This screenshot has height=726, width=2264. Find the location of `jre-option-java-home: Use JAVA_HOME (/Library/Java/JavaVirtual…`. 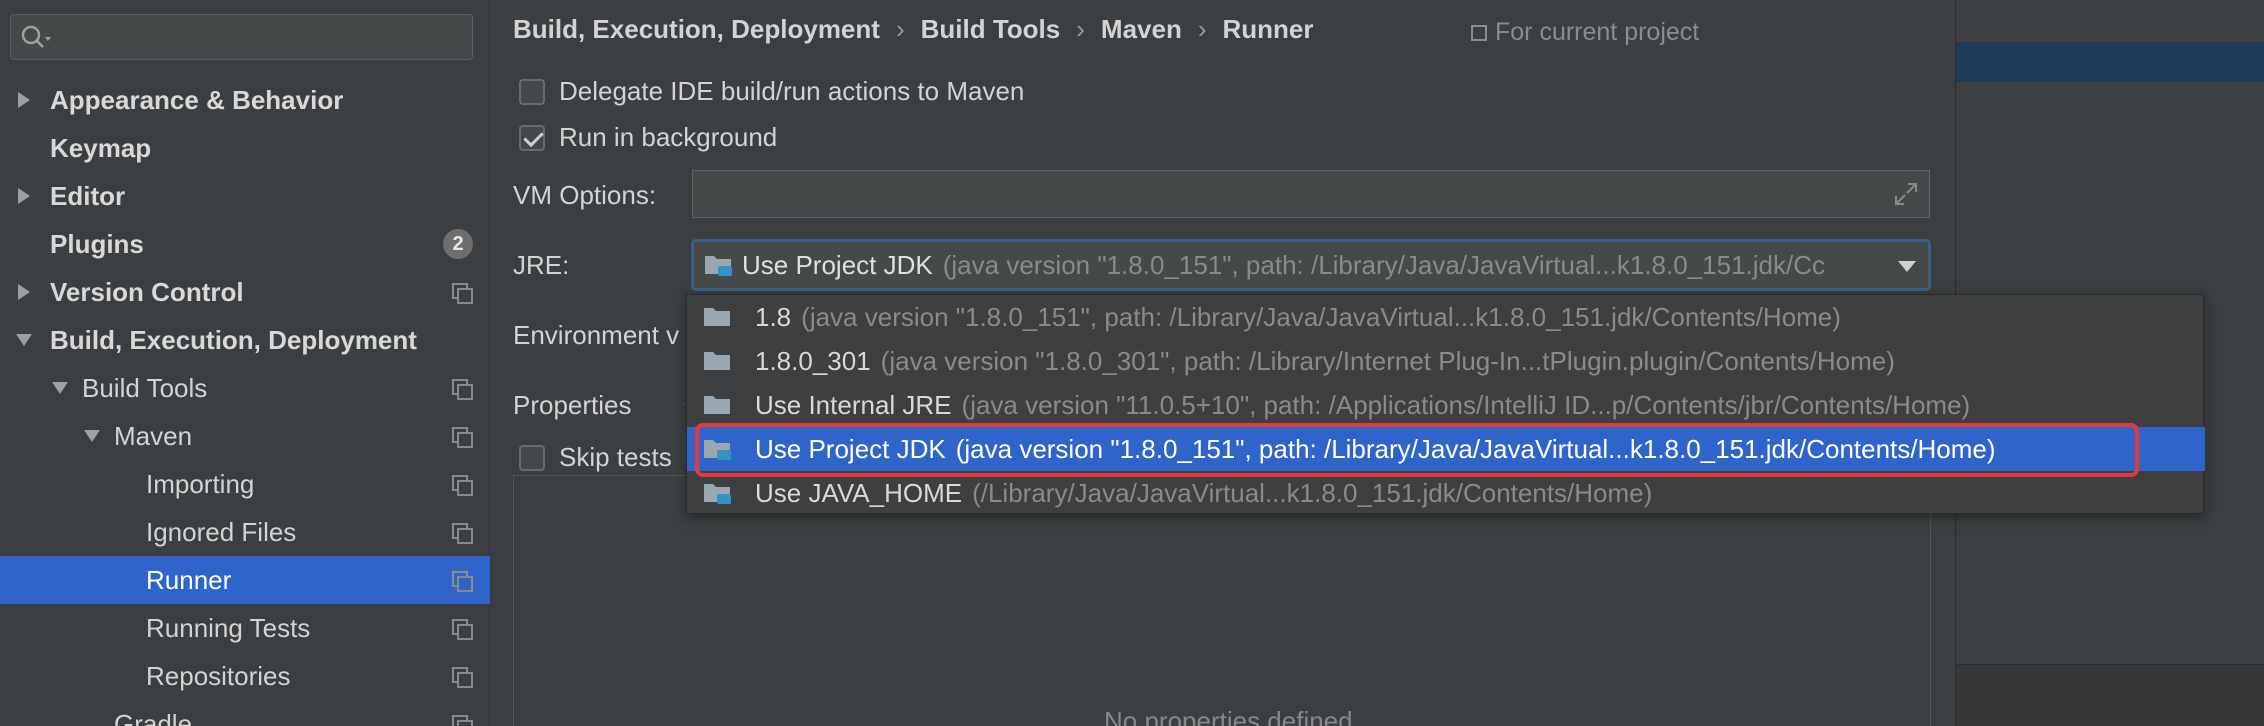

jre-option-java-home: Use JAVA_HOME (/Library/Java/JavaVirtual… is located at coordinates (1446, 493).